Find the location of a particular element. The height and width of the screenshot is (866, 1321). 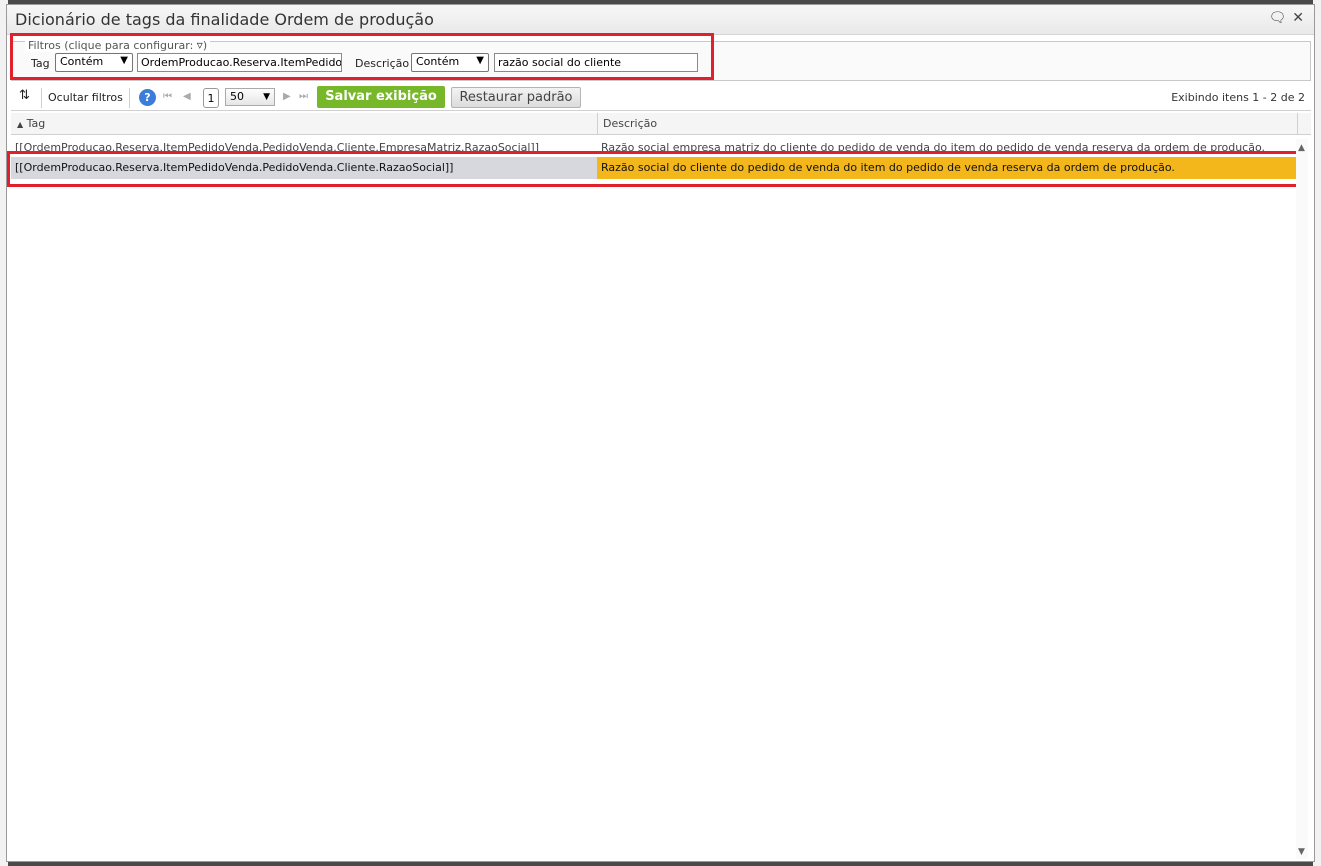

filters-legend-close: ) is located at coordinates (205, 45).